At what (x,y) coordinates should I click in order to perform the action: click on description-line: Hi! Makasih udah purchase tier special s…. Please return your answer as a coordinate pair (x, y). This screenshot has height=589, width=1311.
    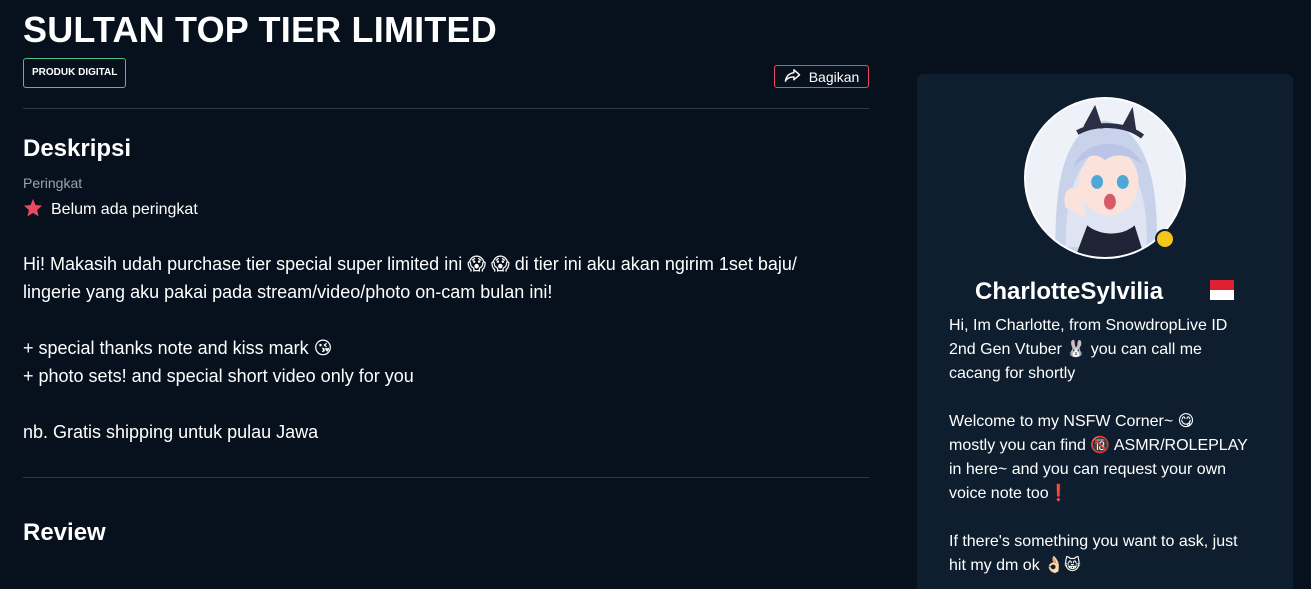
    Looking at the image, I should click on (410, 264).